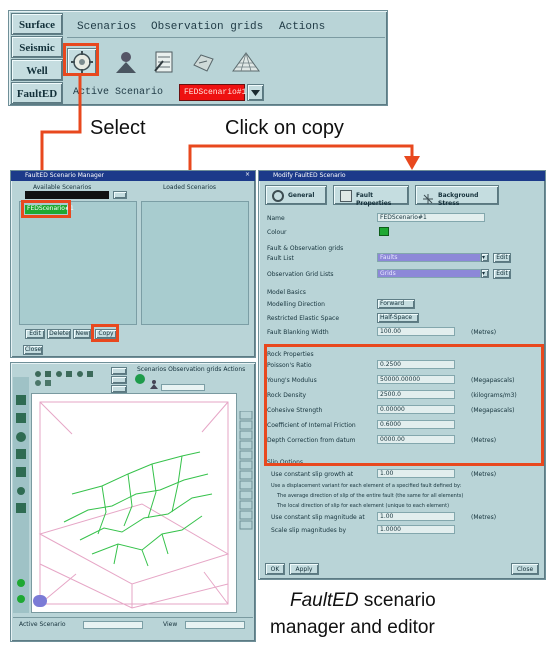 Image resolution: width=546 pixels, height=645 pixels. Describe the element at coordinates (324, 600) in the screenshot. I see `footer-italic: FaultED` at that location.